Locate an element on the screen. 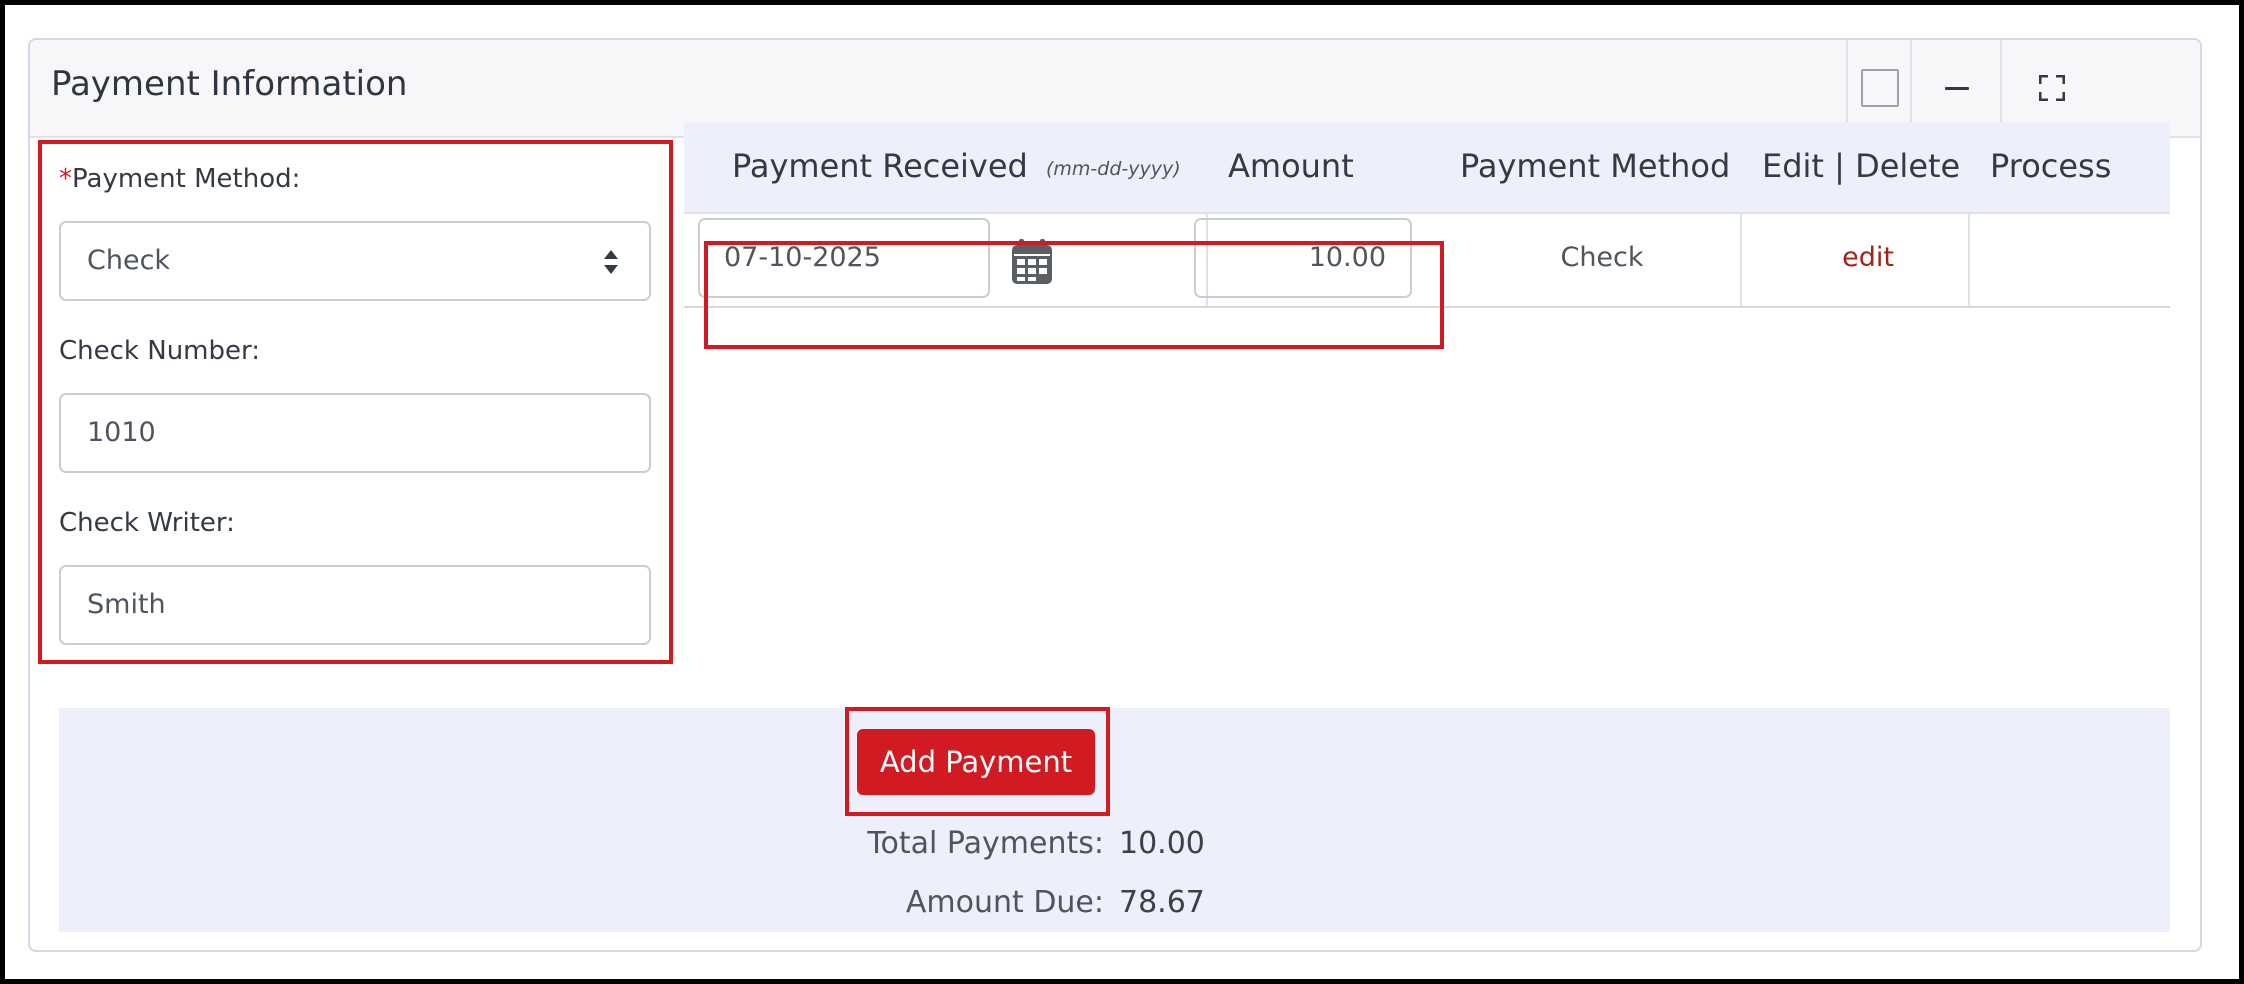  header-payment-received: Payment Received is located at coordinates (880, 166).